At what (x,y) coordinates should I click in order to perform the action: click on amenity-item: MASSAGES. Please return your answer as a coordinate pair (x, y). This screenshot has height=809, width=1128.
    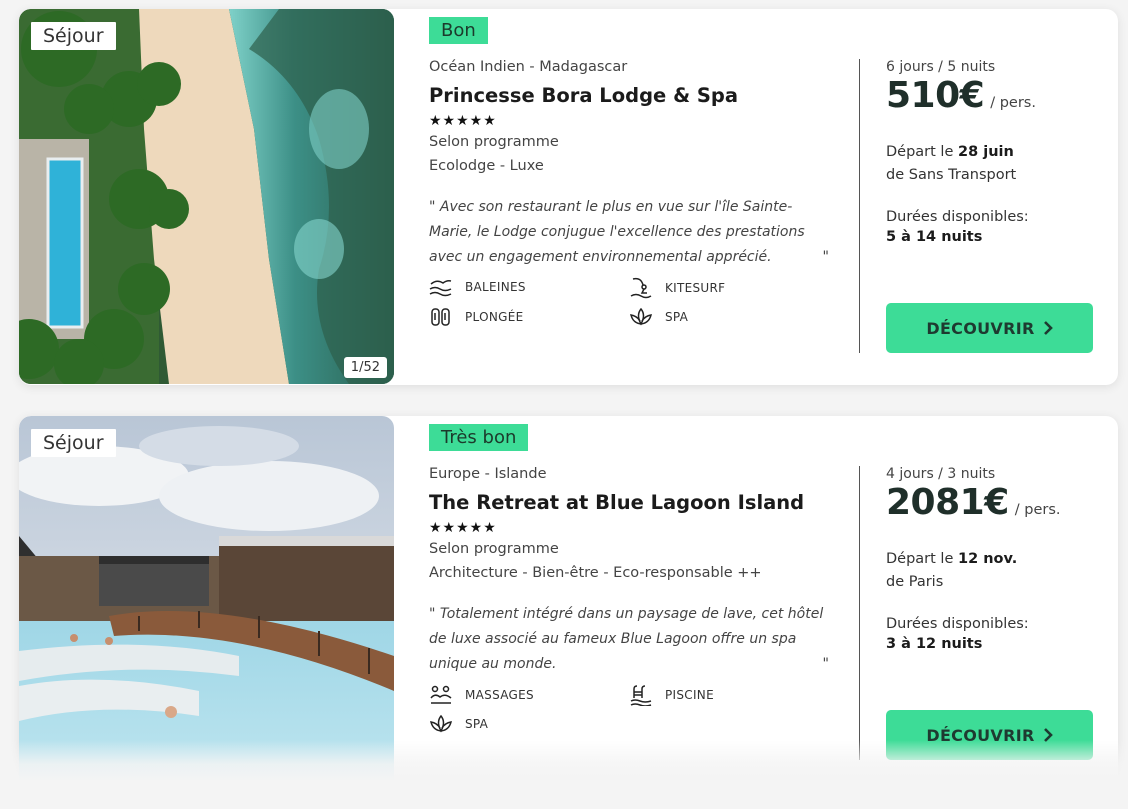
    Looking at the image, I should click on (481, 695).